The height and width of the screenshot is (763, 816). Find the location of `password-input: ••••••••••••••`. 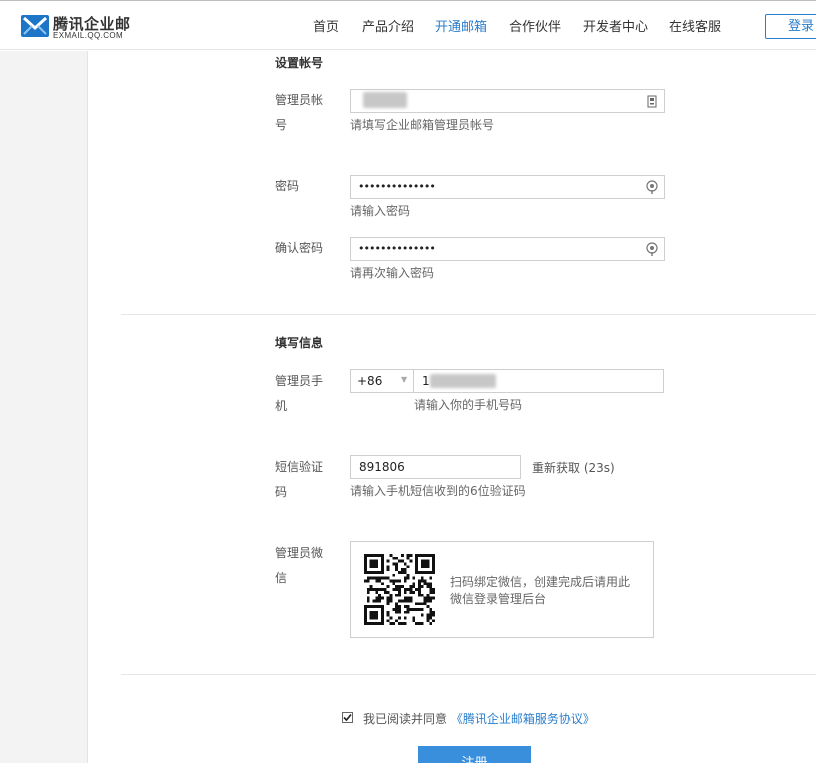

password-input: •••••••••••••• is located at coordinates (507, 187).